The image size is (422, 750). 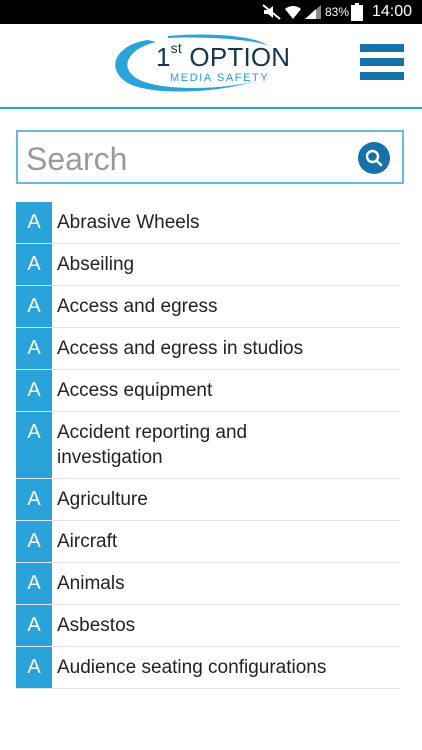 I want to click on signal-icon, so click(x=313, y=12).